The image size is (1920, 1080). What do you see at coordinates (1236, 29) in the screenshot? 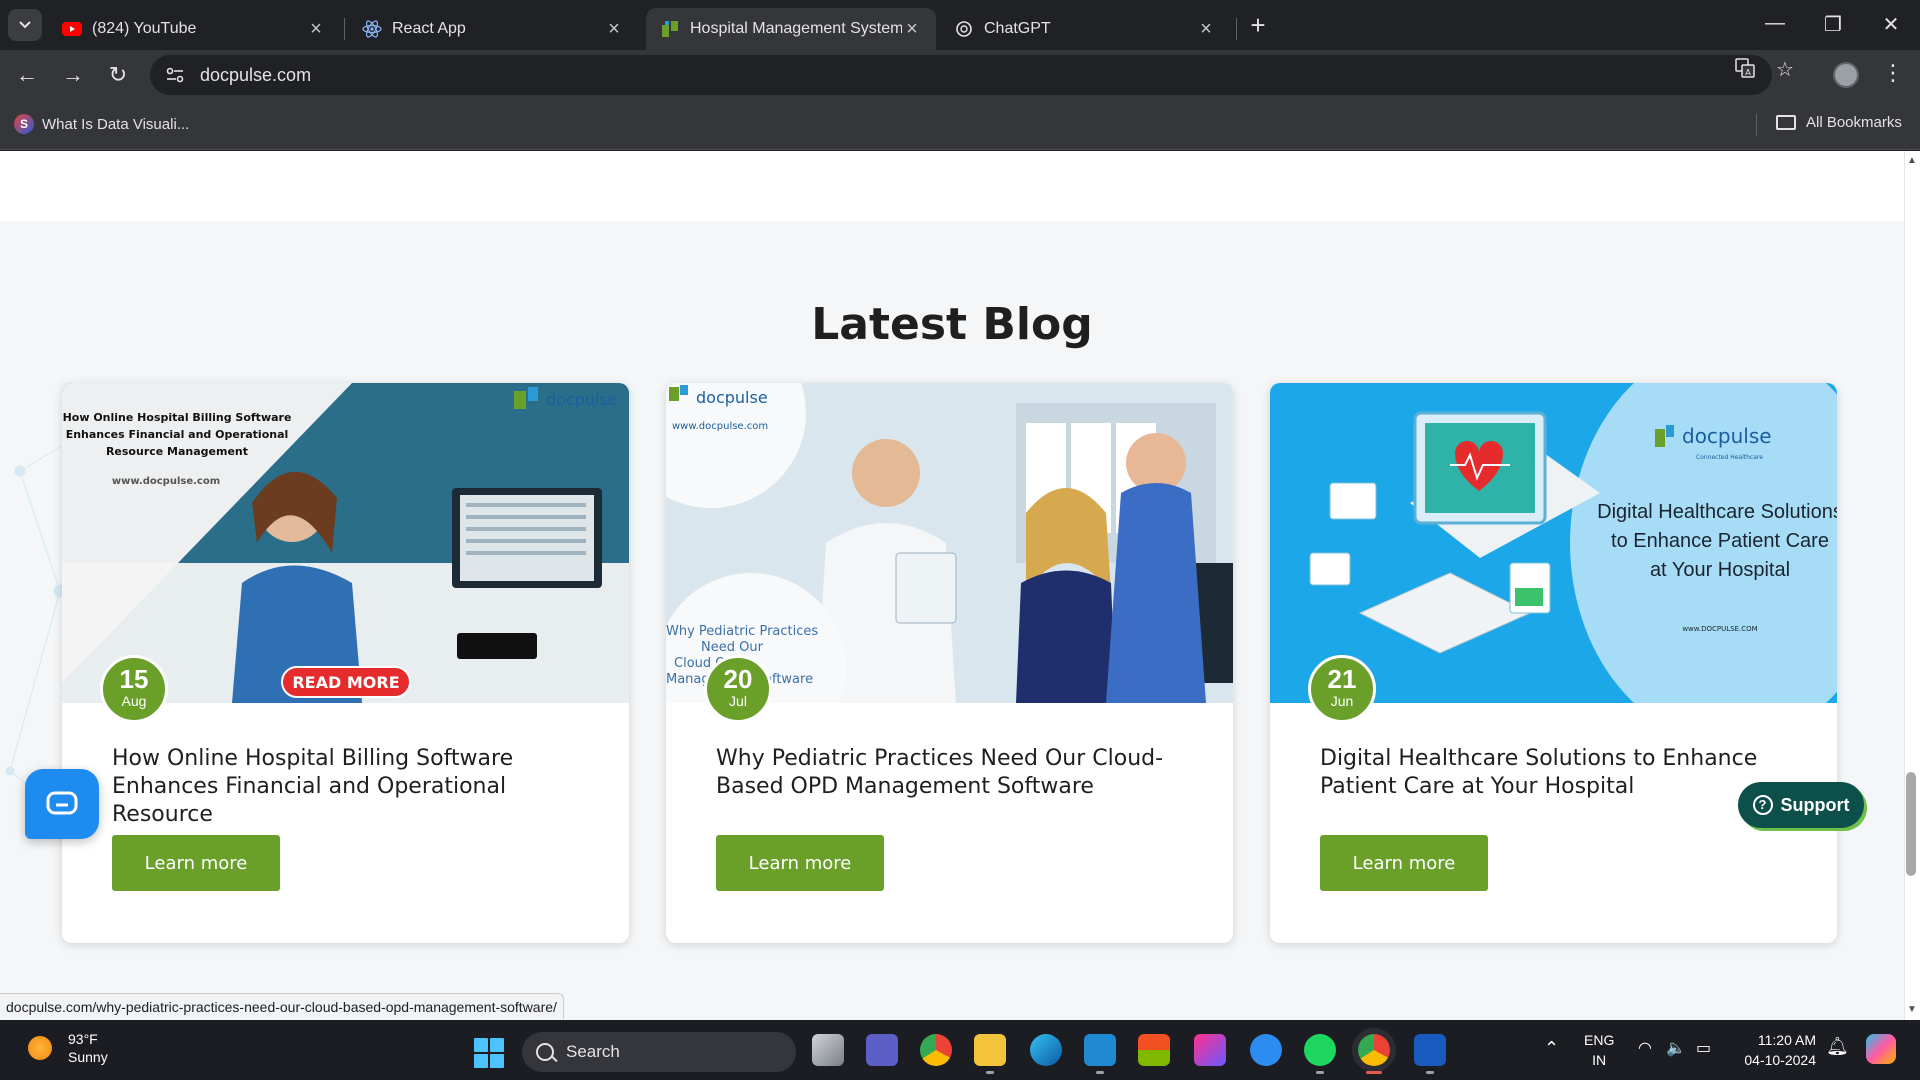
I see `tab-divider` at bounding box center [1236, 29].